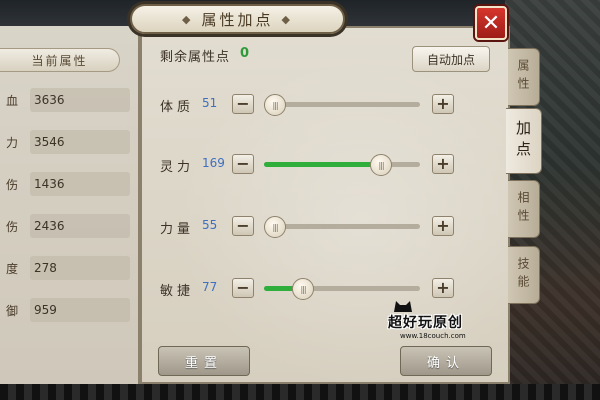  What do you see at coordinates (287, 19) in the screenshot?
I see `title-ornament-right-icon: ◆` at bounding box center [287, 19].